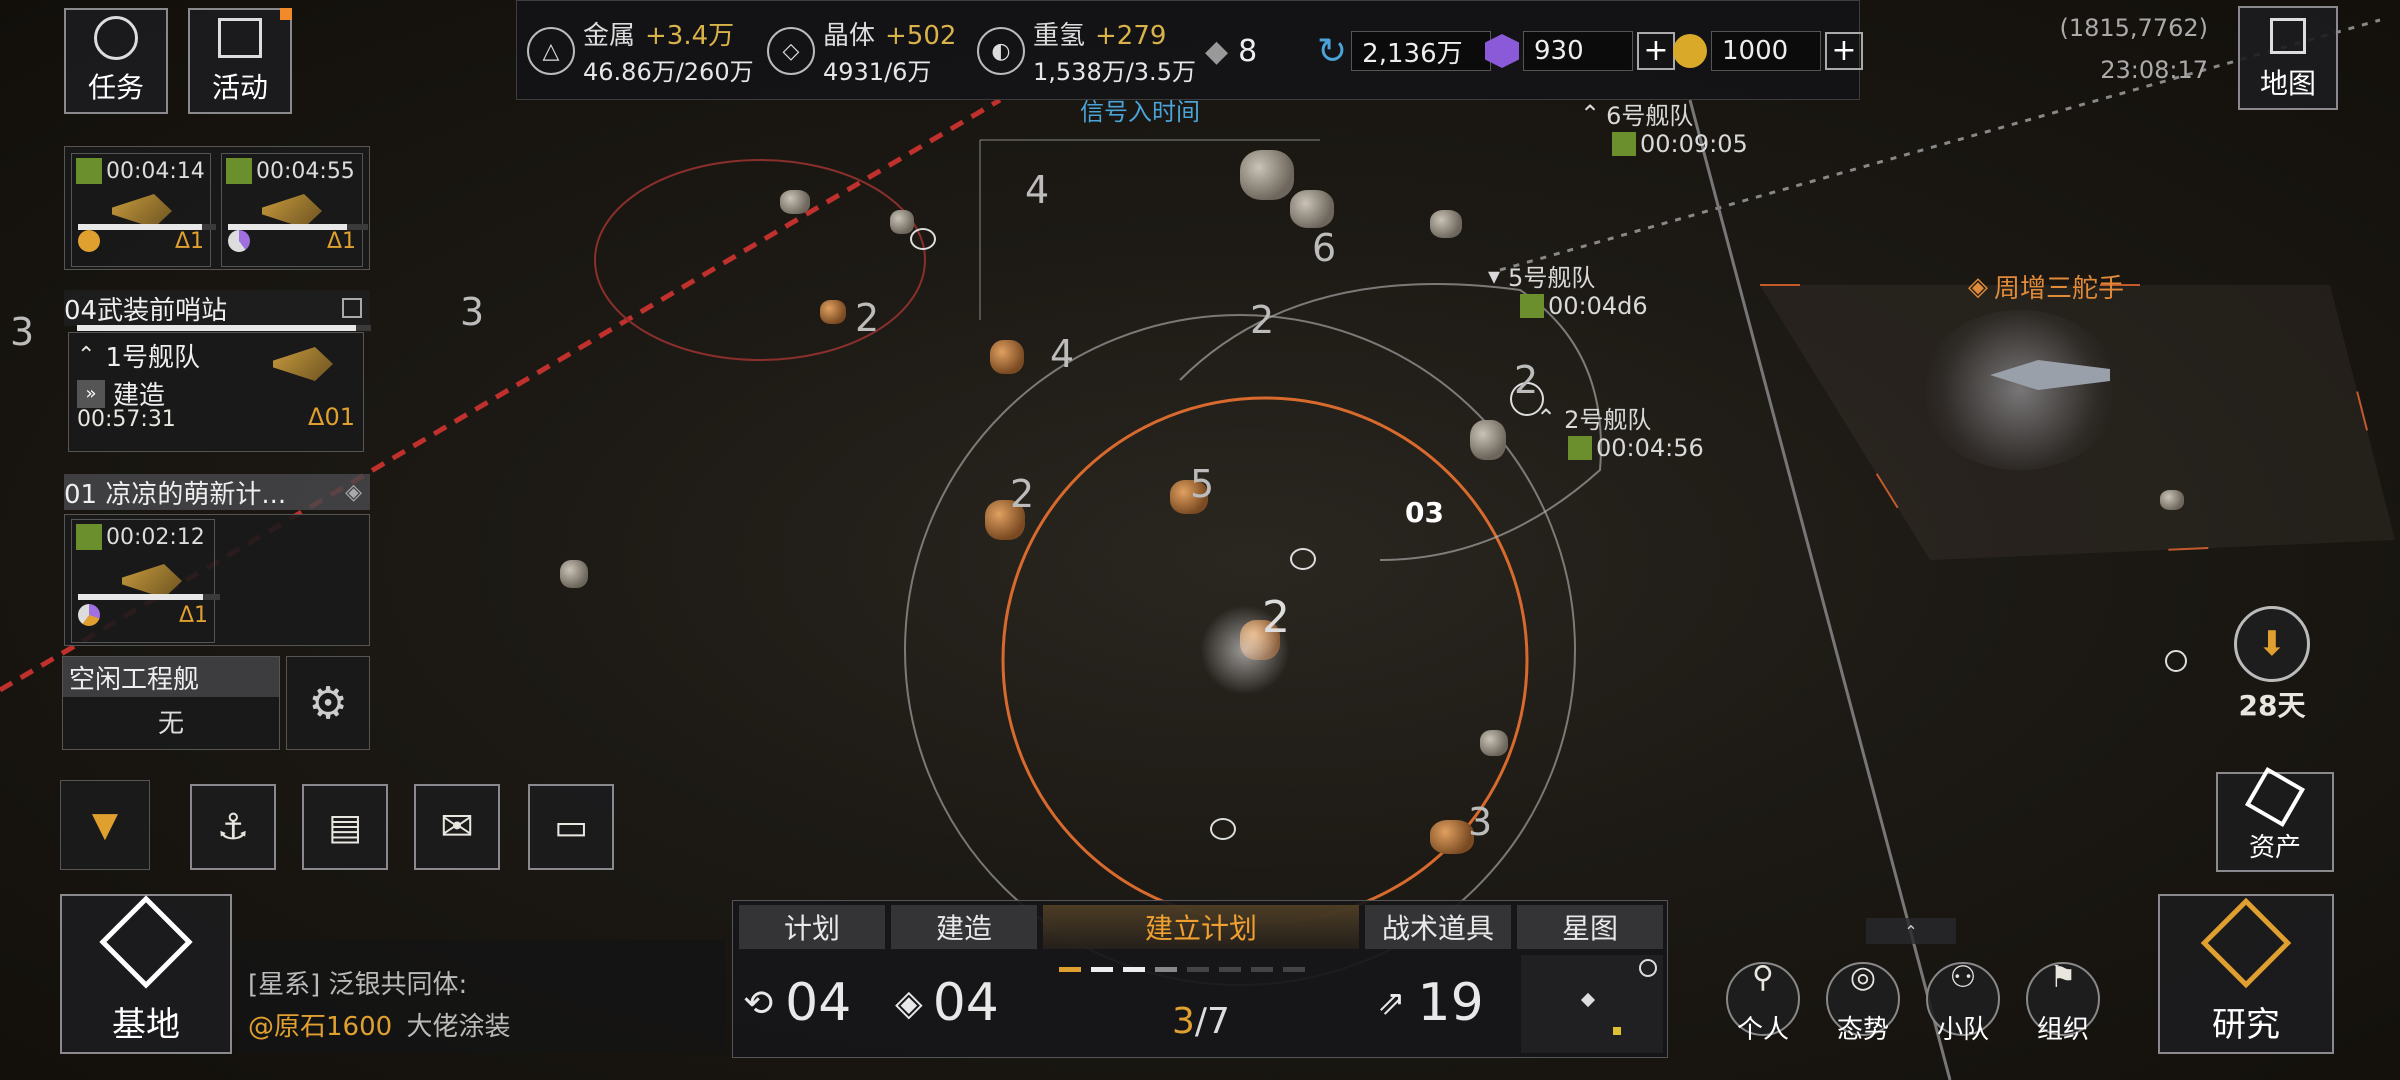 The width and height of the screenshot is (2400, 1080). Describe the element at coordinates (551, 51) in the screenshot. I see `metal-icon: △` at that location.